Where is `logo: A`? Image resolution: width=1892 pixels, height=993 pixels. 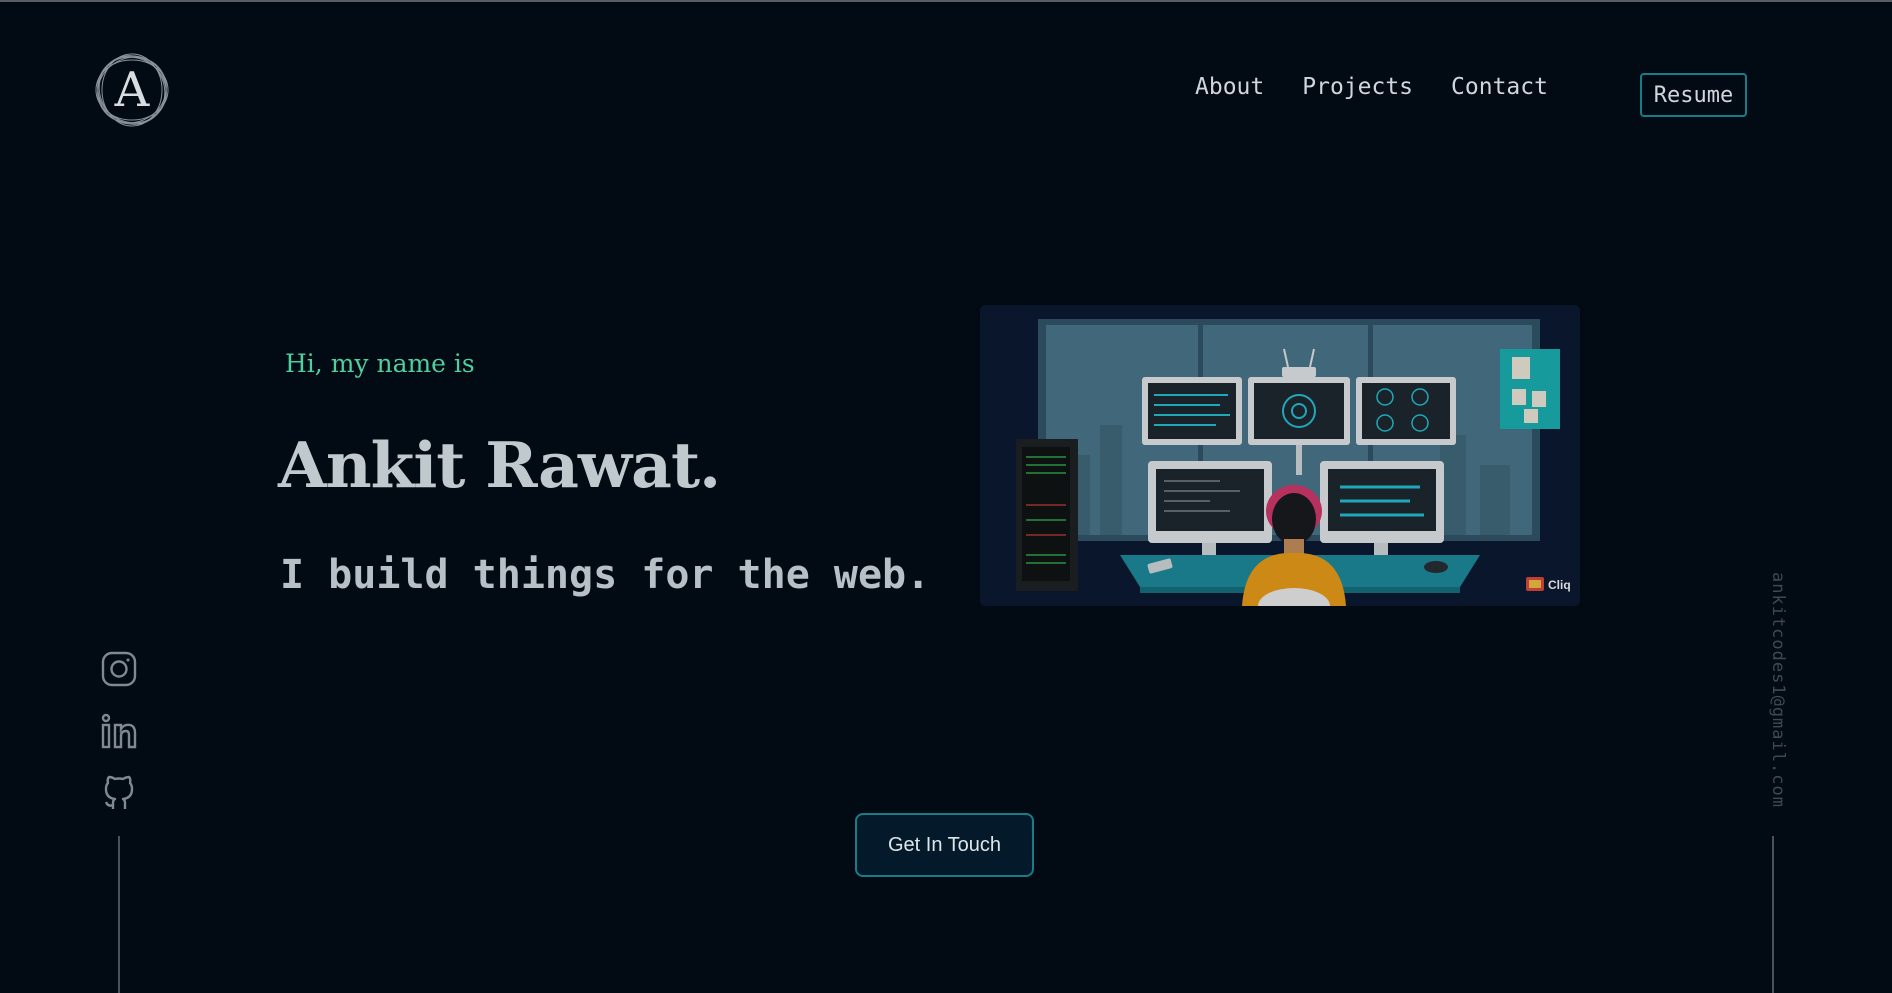 logo: A is located at coordinates (132, 90).